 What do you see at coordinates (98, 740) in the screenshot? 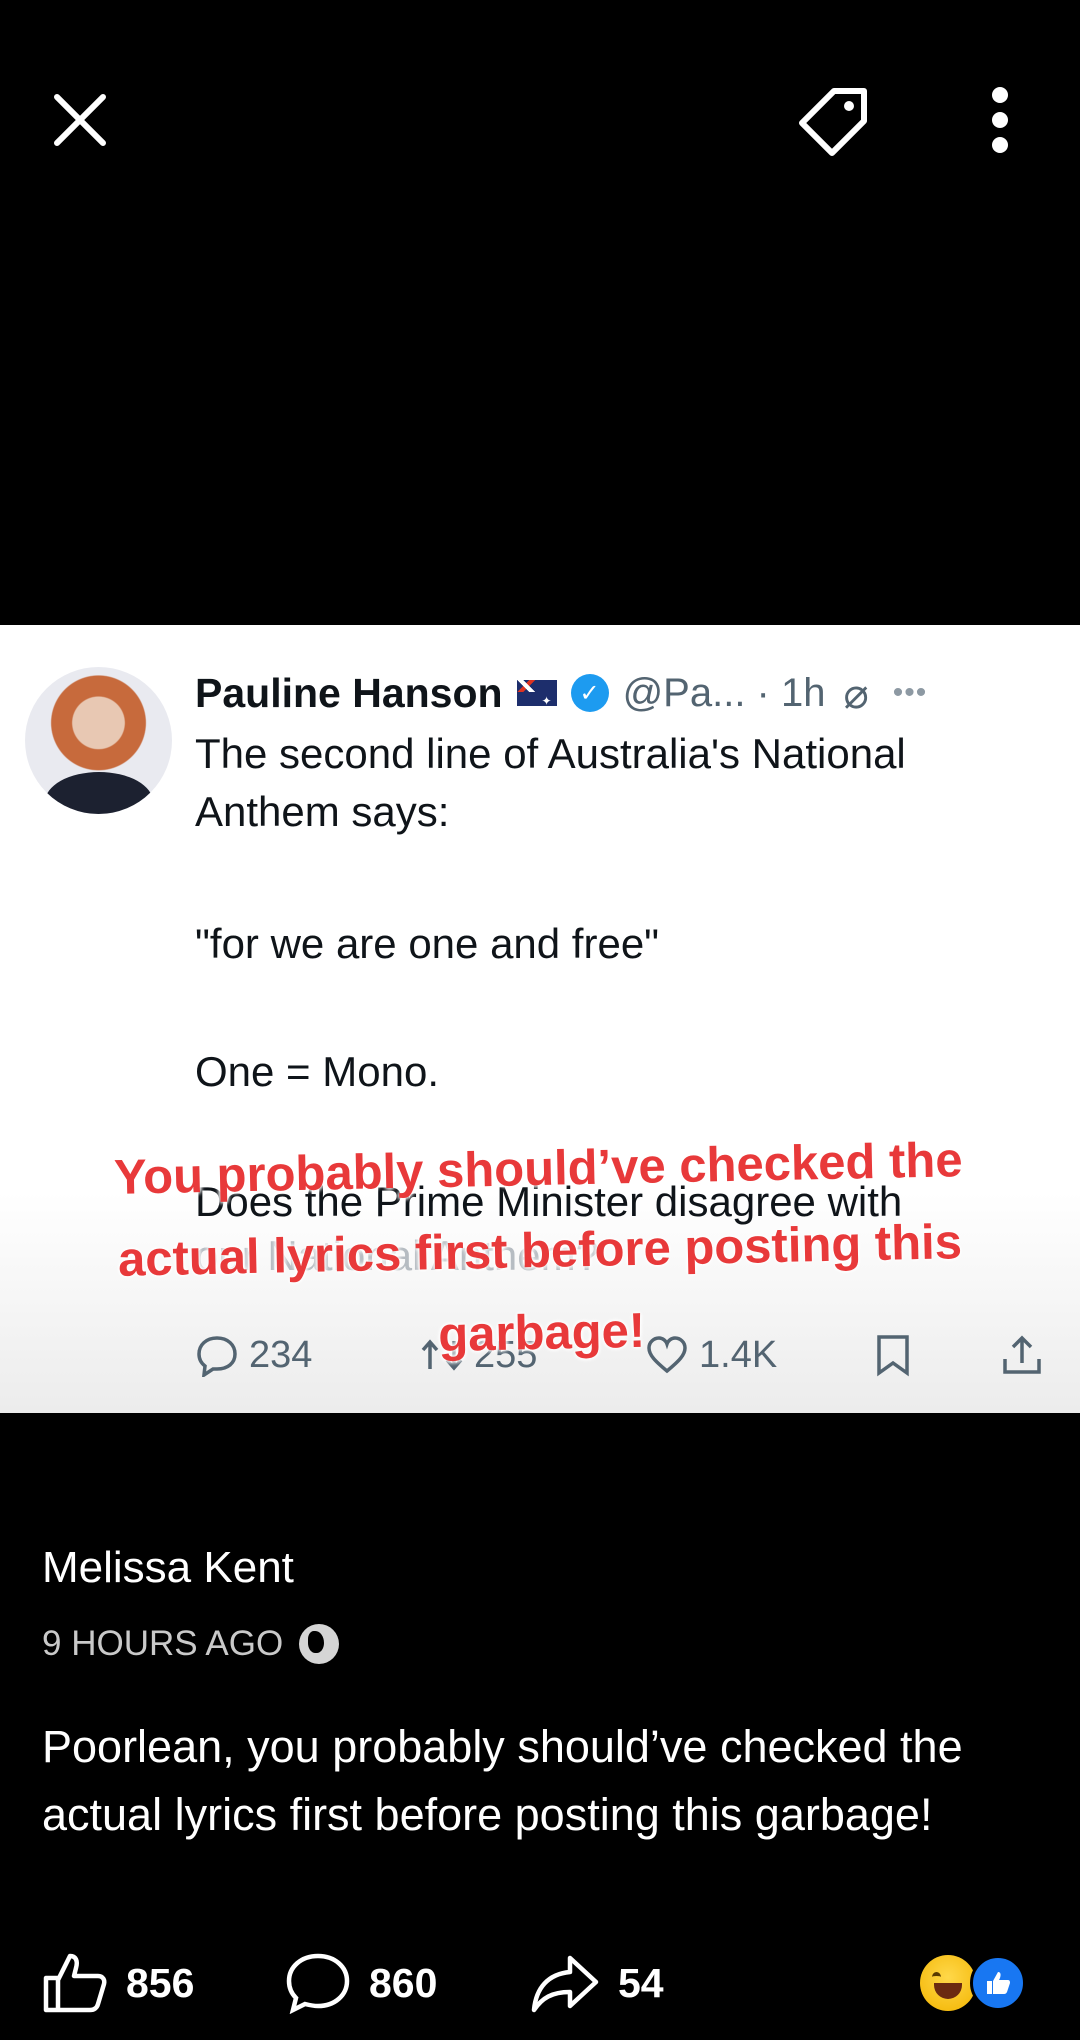
I see `avatar` at bounding box center [98, 740].